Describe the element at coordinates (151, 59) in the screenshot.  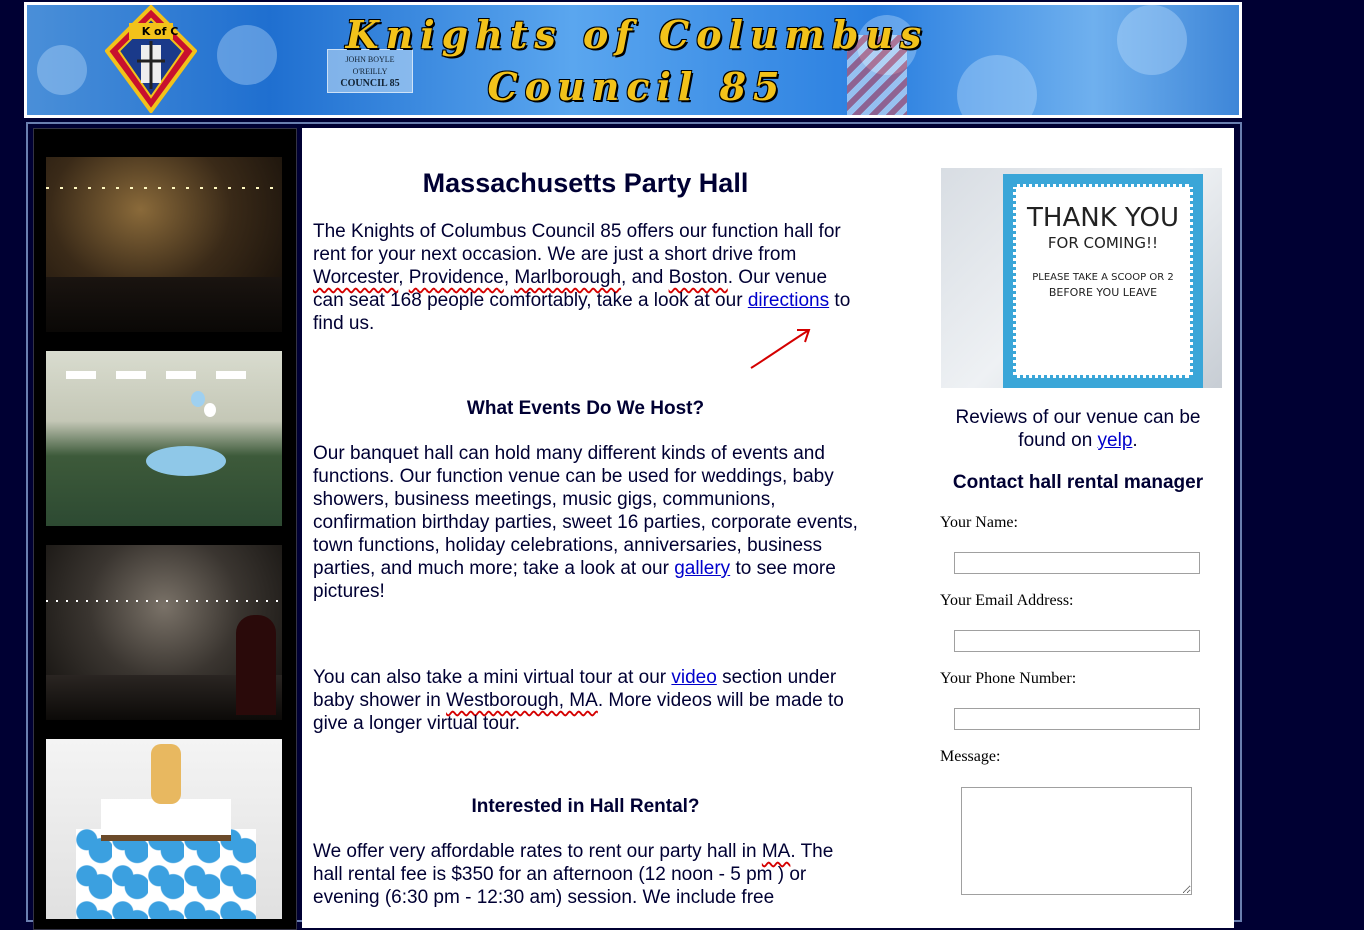
I see `kofc-emblem-icon` at that location.